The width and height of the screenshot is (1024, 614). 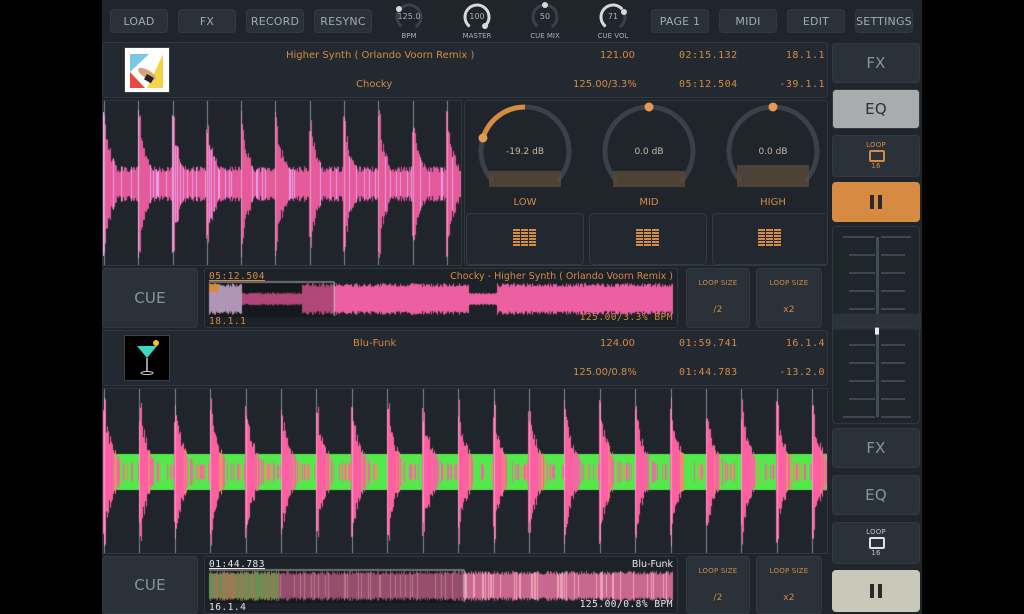 I want to click on fx-button: FX, so click(x=207, y=21).